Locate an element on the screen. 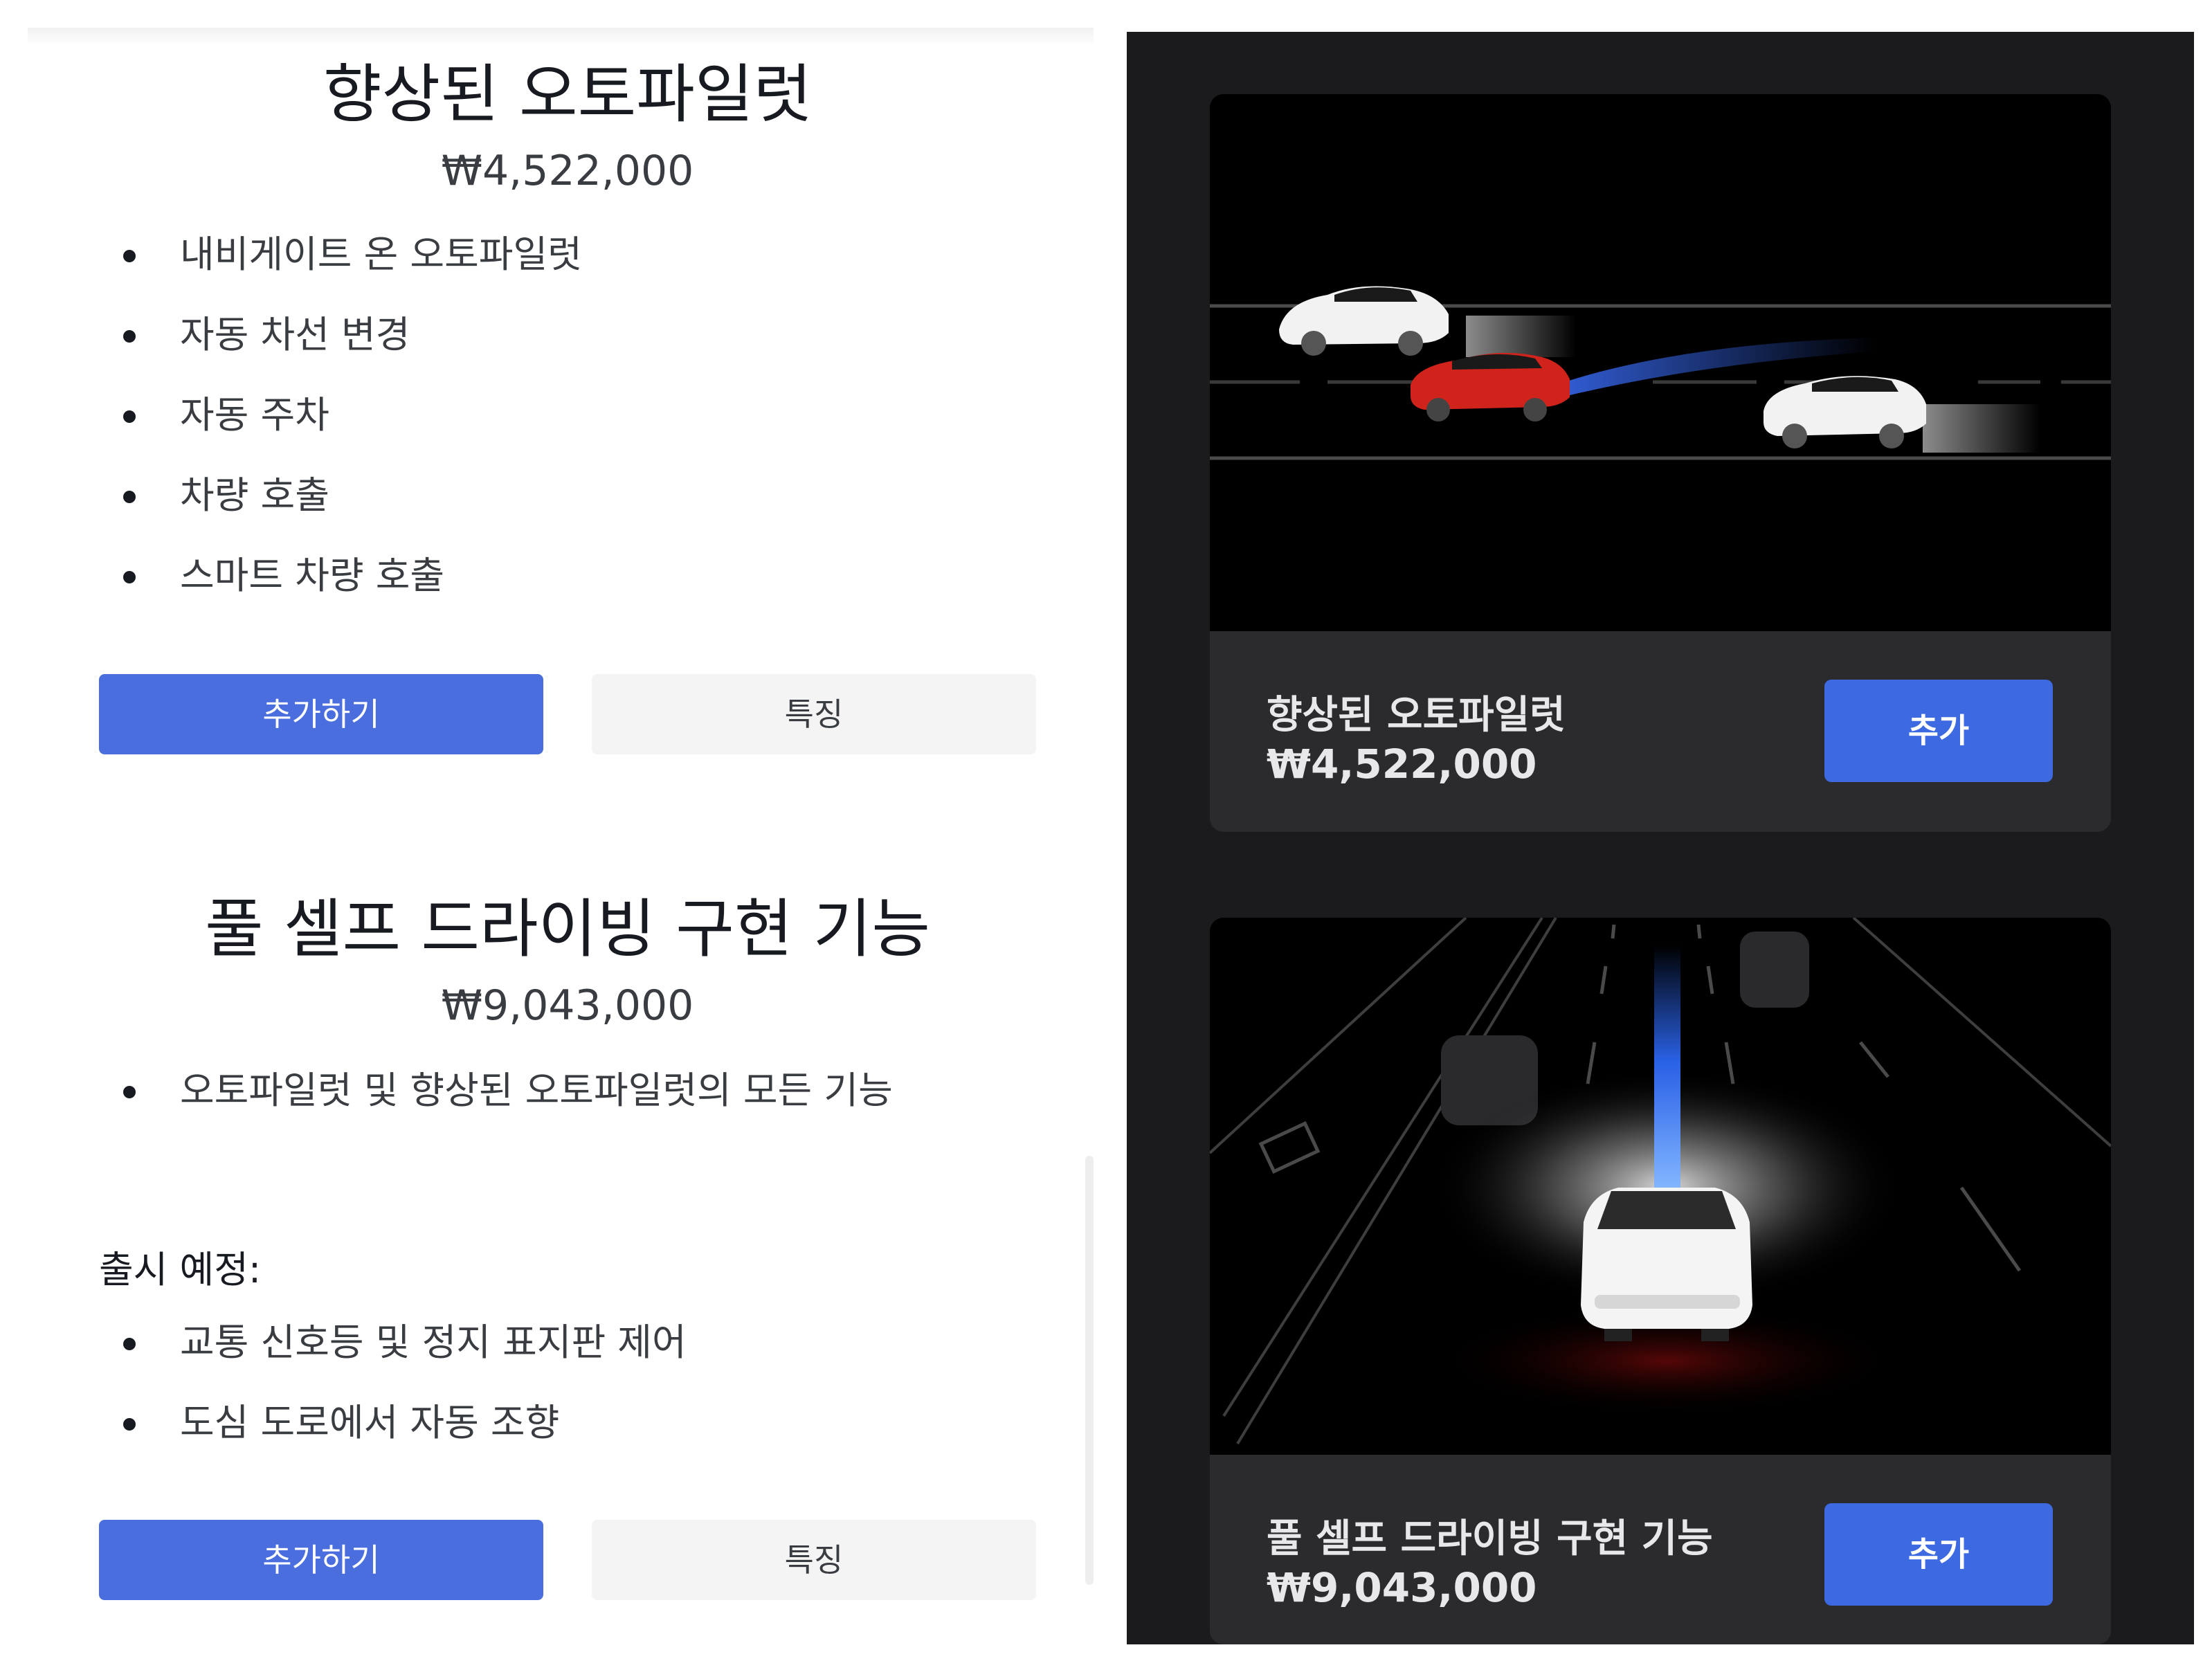 Image resolution: width=2212 pixels, height=1661 pixels. shadow-car-top is located at coordinates (1774, 970).